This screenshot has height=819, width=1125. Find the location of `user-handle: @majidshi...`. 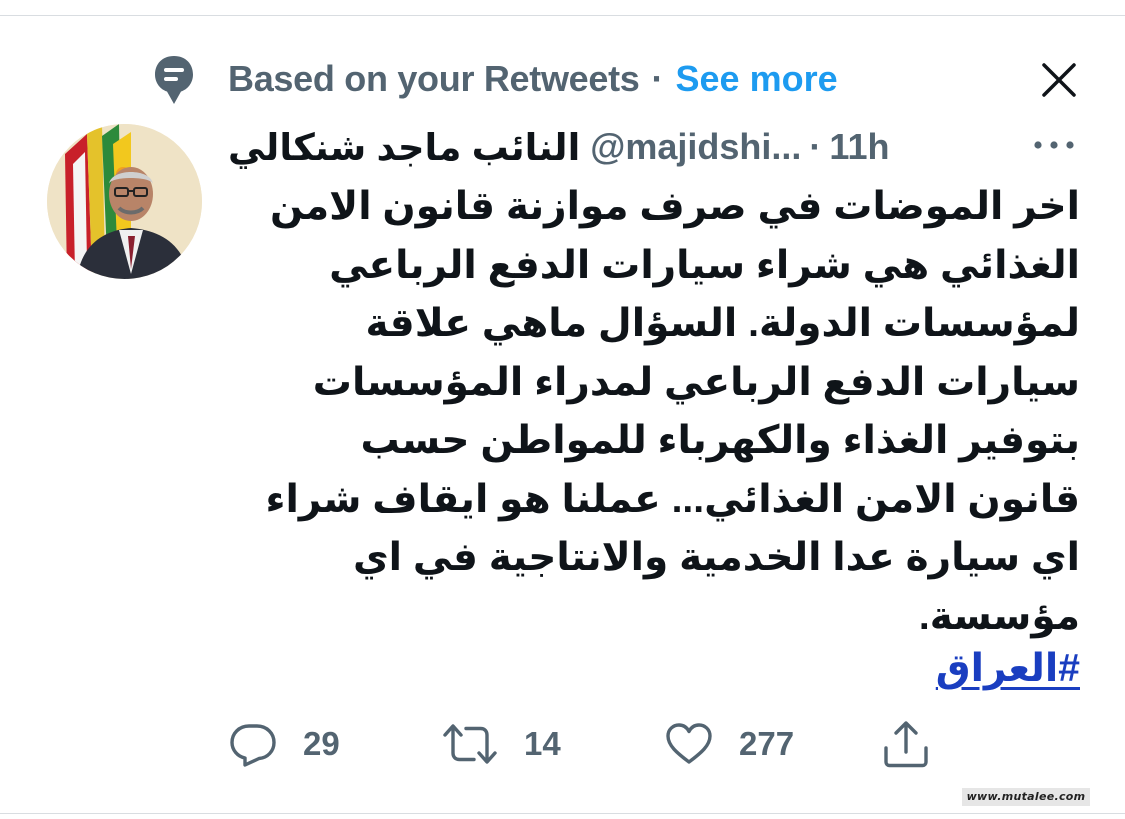

user-handle: @majidshi... is located at coordinates (695, 147).